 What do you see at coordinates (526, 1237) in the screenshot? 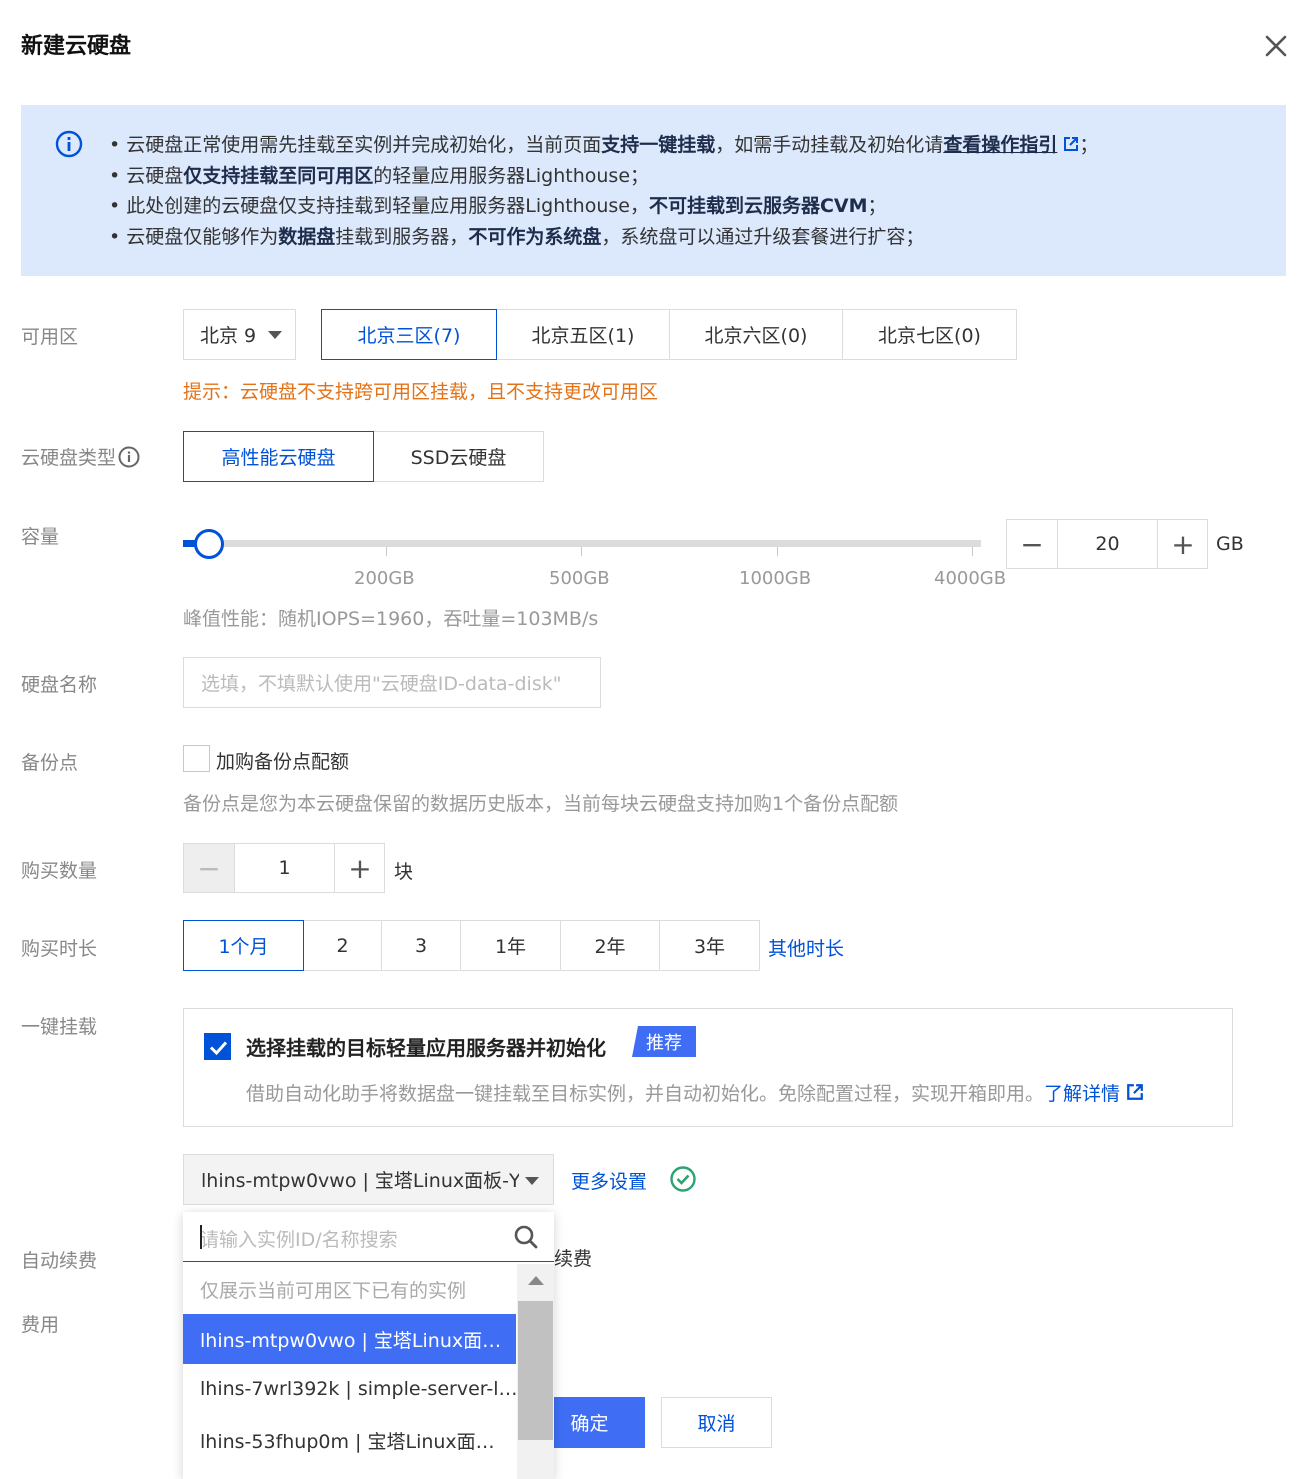
I see `search-icon` at bounding box center [526, 1237].